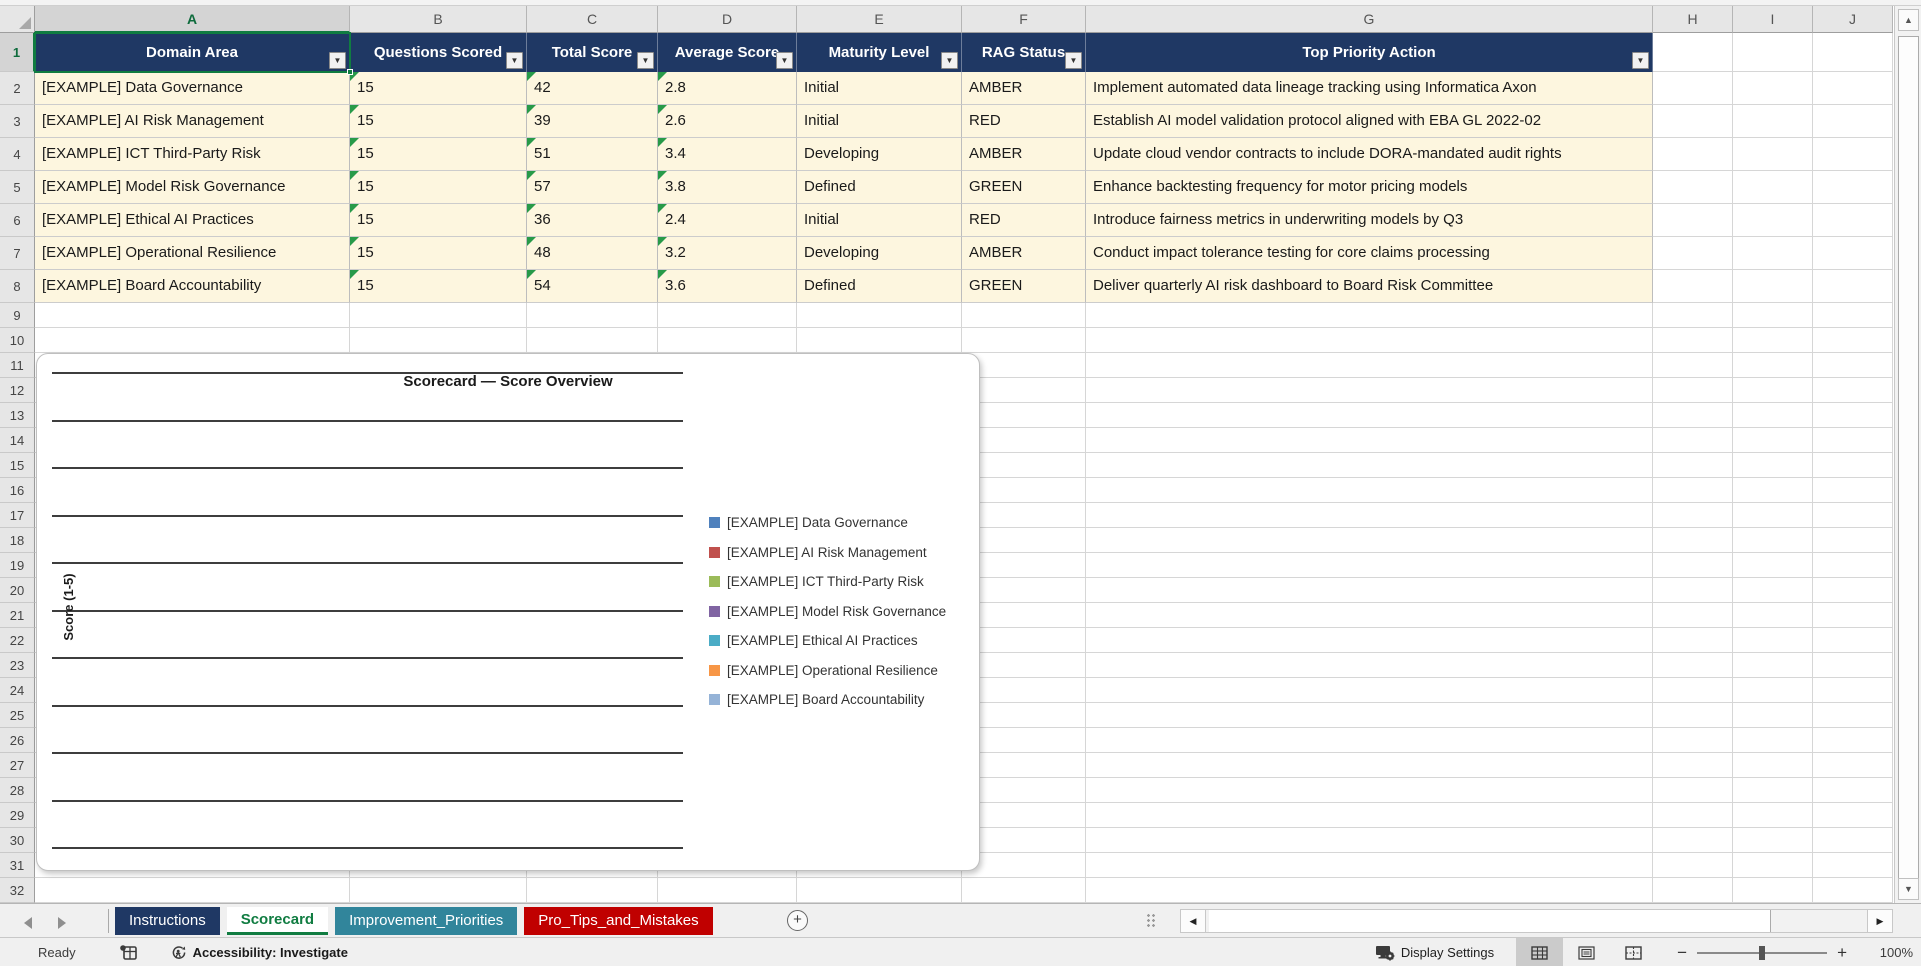 The height and width of the screenshot is (966, 1921). I want to click on row-header-17: 17, so click(17, 515).